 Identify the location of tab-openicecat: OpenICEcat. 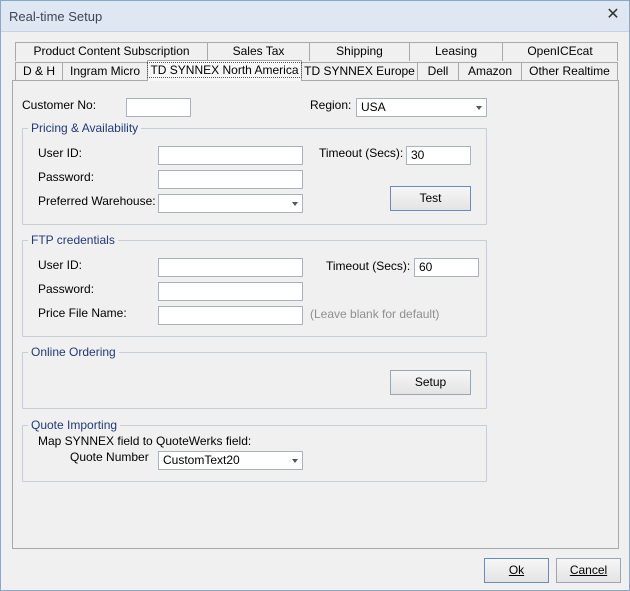
(560, 51).